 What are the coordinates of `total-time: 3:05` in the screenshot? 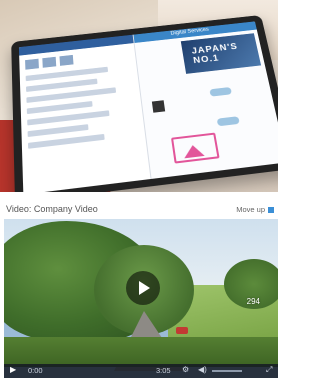 It's located at (163, 370).